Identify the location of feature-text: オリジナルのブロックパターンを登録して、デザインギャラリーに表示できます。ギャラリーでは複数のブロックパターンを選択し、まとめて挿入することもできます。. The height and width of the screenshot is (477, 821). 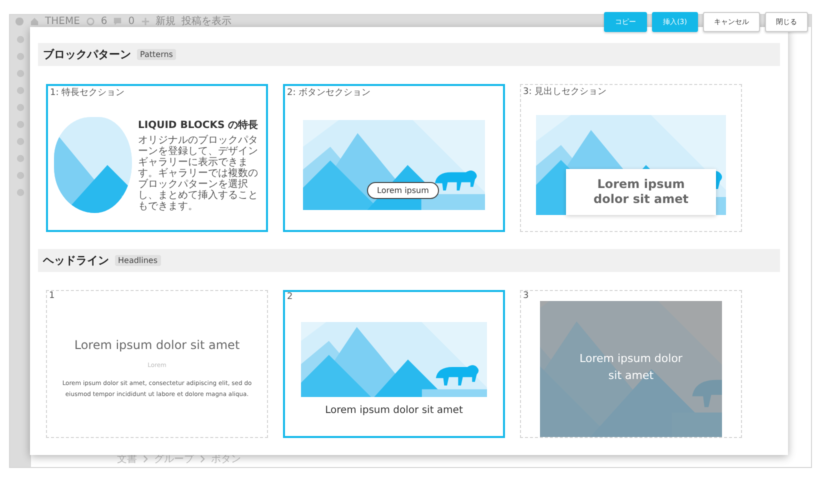
(198, 173).